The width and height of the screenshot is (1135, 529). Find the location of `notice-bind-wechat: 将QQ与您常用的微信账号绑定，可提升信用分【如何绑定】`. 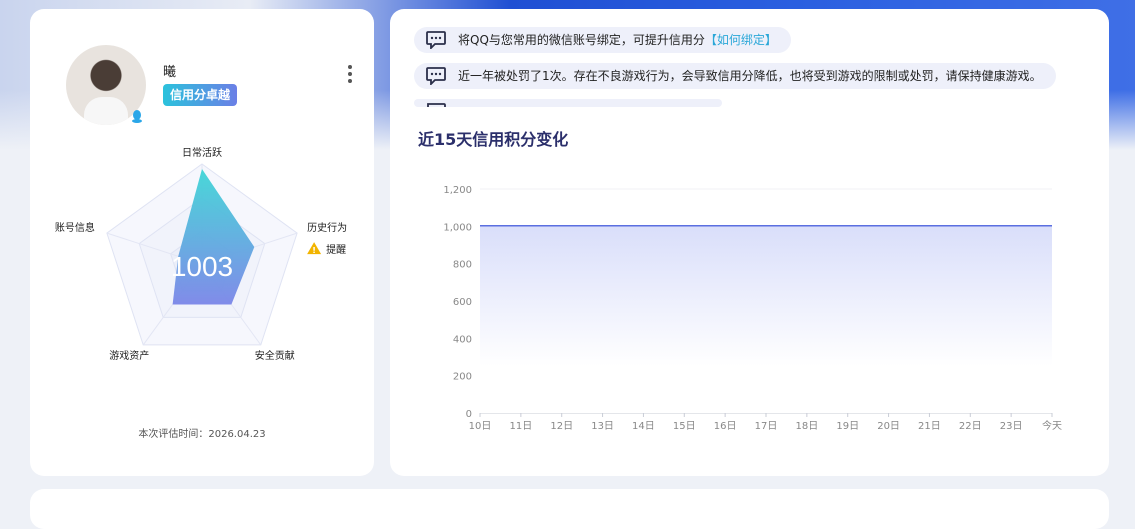

notice-bind-wechat: 将QQ与您常用的微信账号绑定，可提升信用分【如何绑定】 is located at coordinates (602, 40).